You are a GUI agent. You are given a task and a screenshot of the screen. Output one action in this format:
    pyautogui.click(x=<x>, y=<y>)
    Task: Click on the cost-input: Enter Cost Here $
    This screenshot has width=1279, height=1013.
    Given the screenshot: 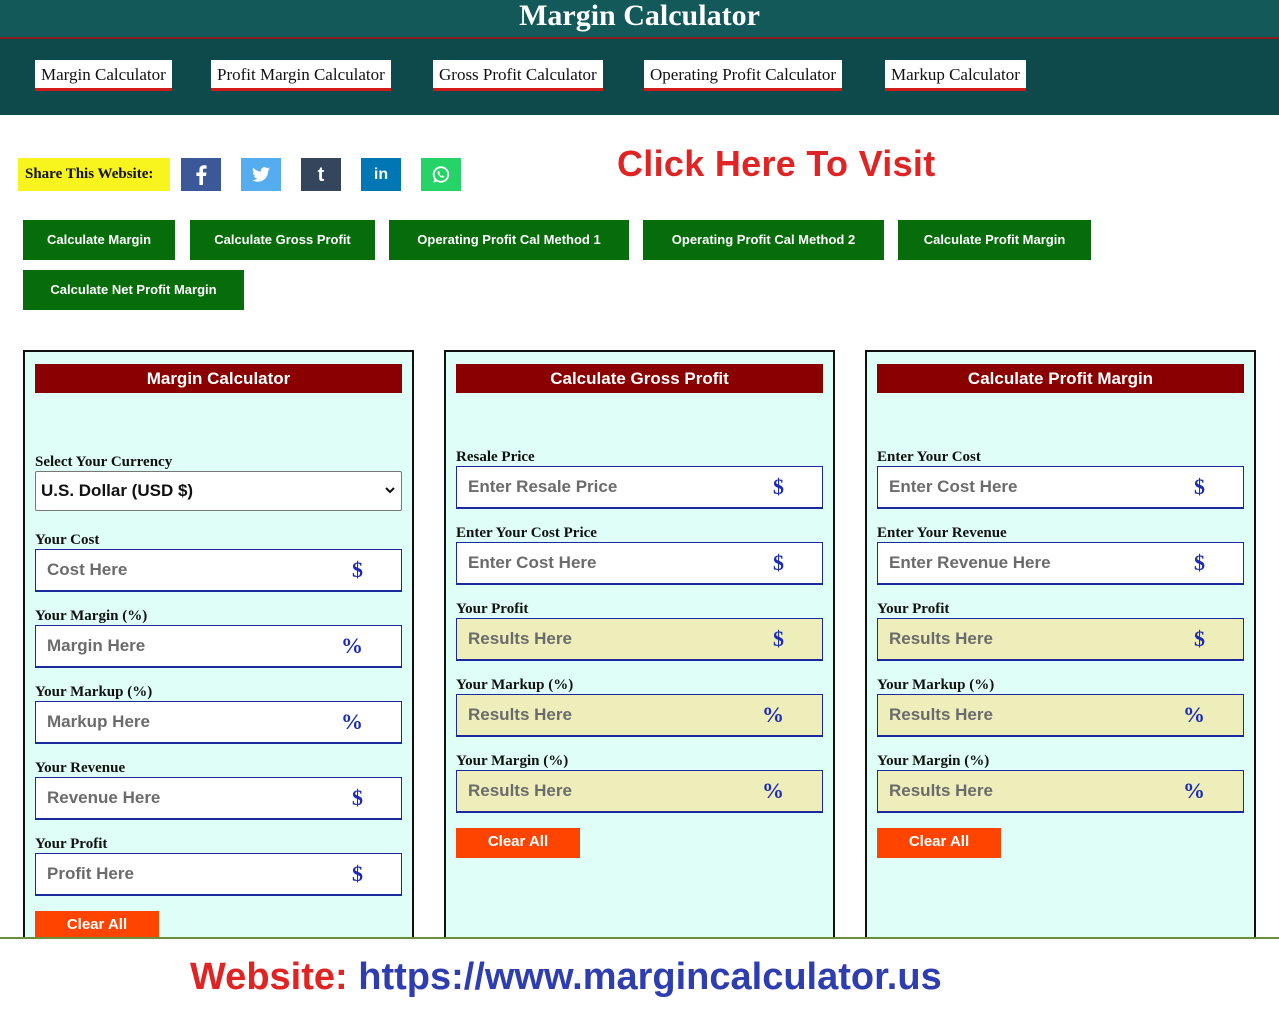 What is the action you would take?
    pyautogui.click(x=1060, y=487)
    